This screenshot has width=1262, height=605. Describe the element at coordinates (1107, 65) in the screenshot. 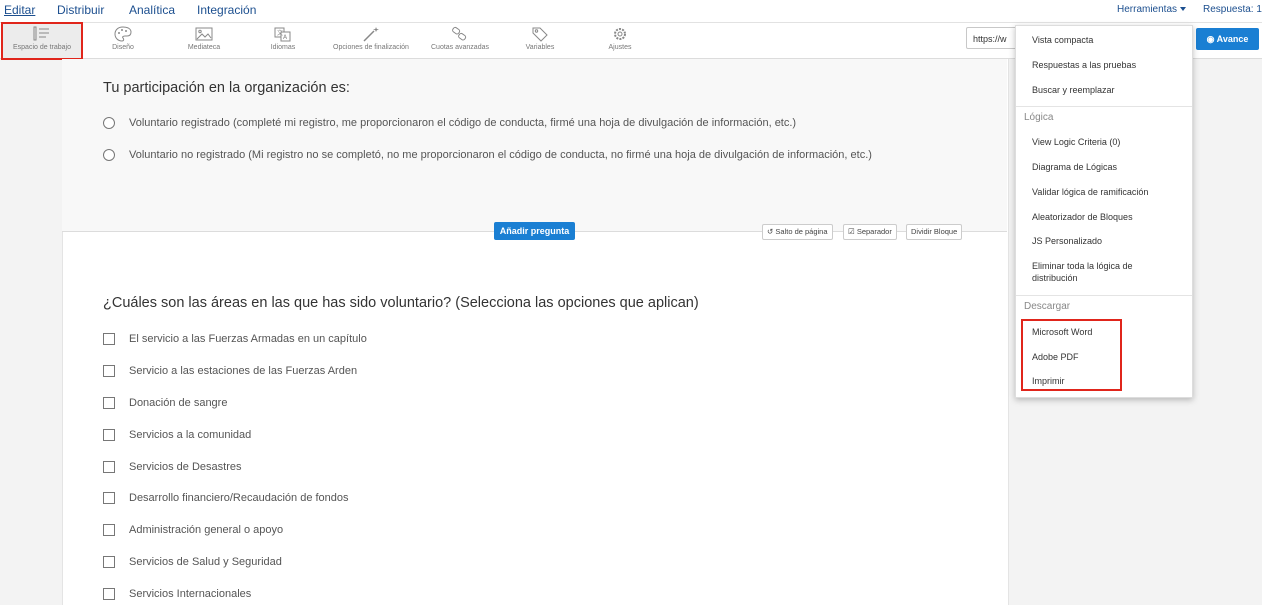

I see `menu-item-test-responses: Respuestas a las pruebas` at that location.